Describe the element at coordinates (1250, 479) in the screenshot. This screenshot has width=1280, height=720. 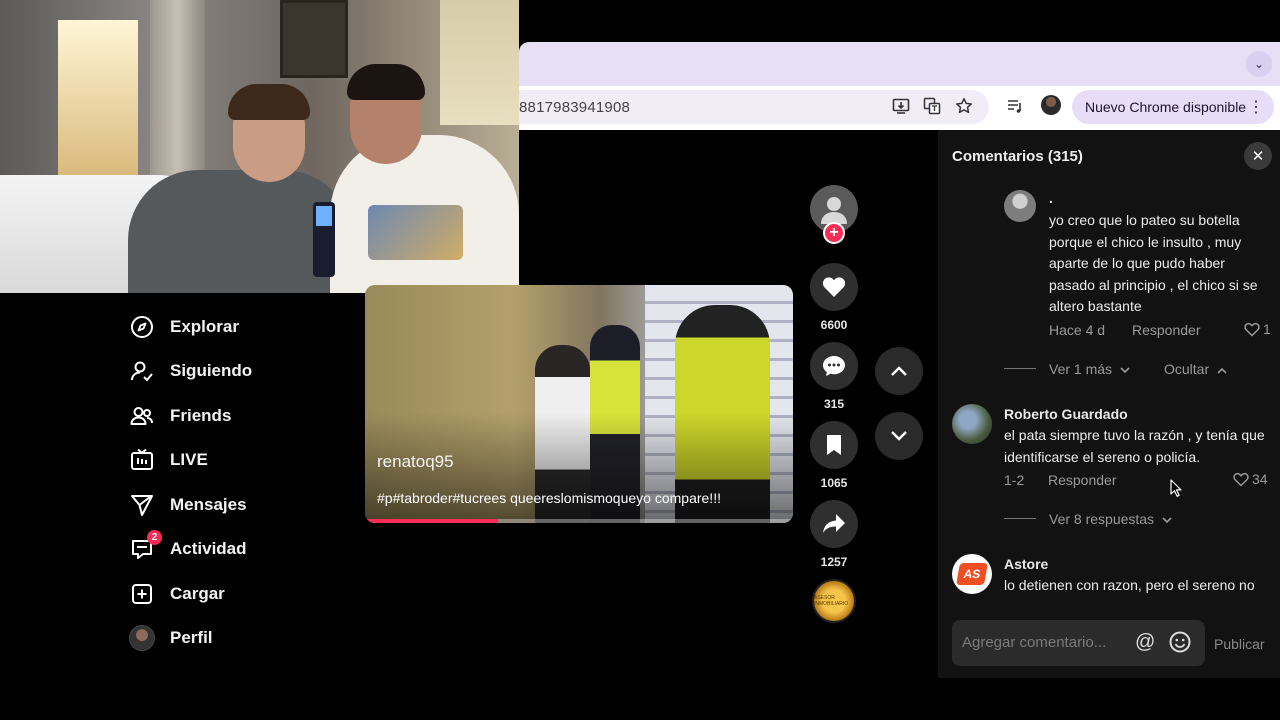
I see `comment-like-button: 34` at that location.